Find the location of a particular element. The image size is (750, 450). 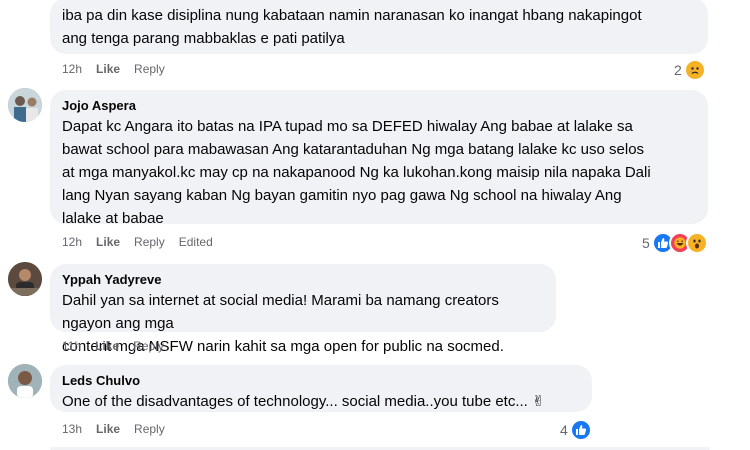

reaction-count: 5 is located at coordinates (646, 243).